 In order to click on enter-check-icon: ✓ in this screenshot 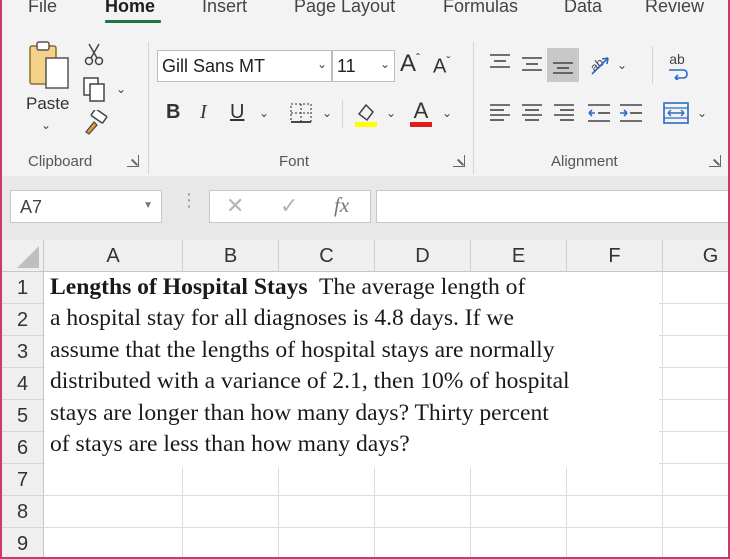, I will do `click(289, 206)`.